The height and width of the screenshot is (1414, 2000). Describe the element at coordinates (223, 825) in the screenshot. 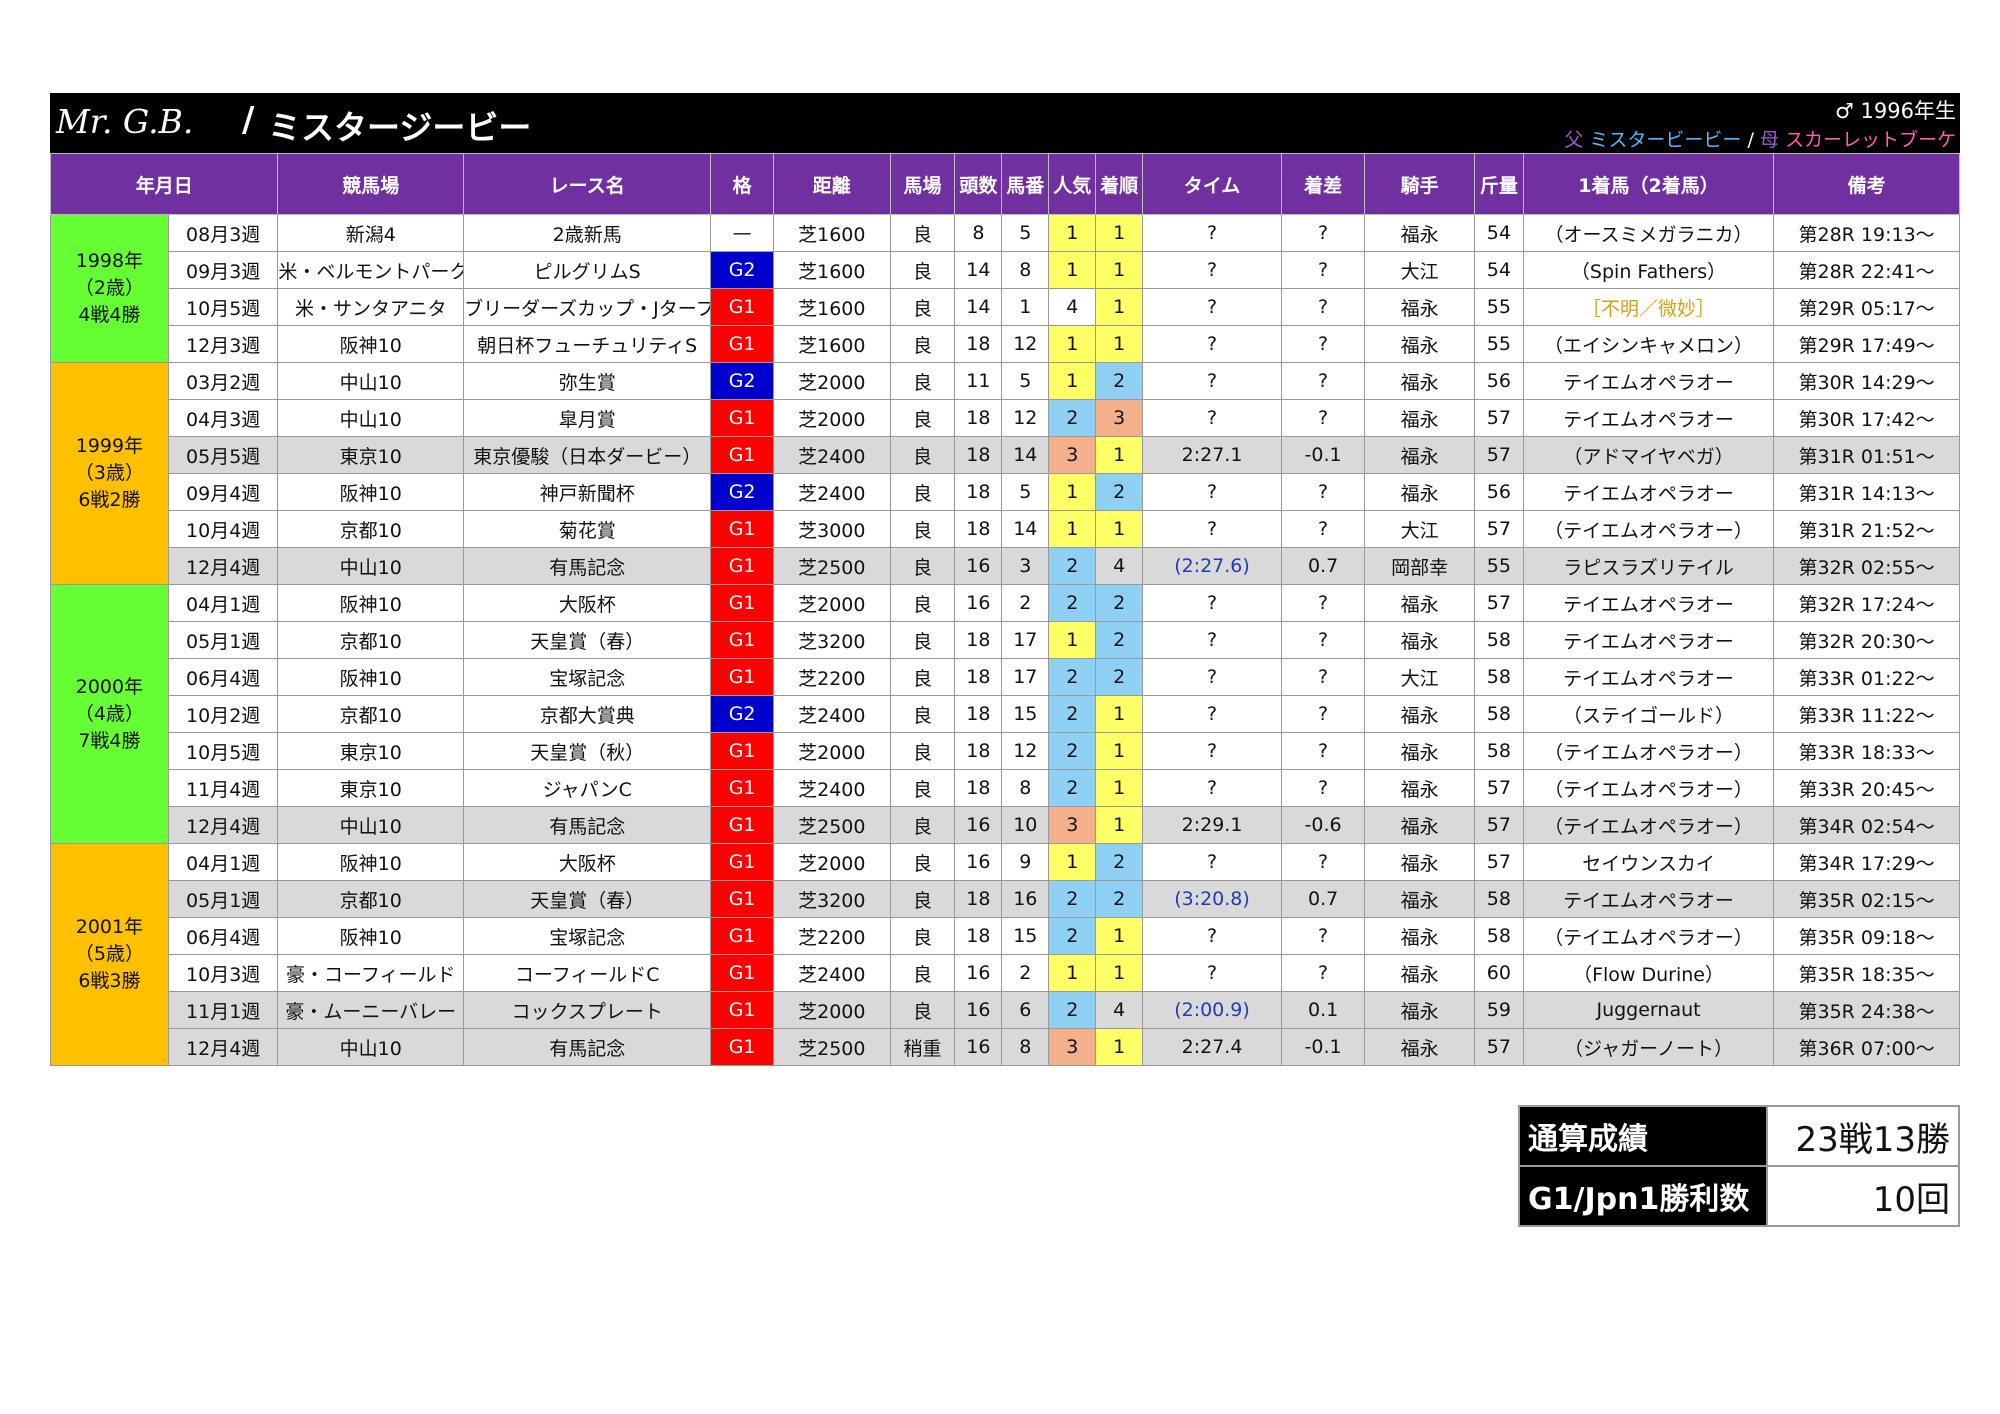

I see `cell-date: 12月4週` at that location.